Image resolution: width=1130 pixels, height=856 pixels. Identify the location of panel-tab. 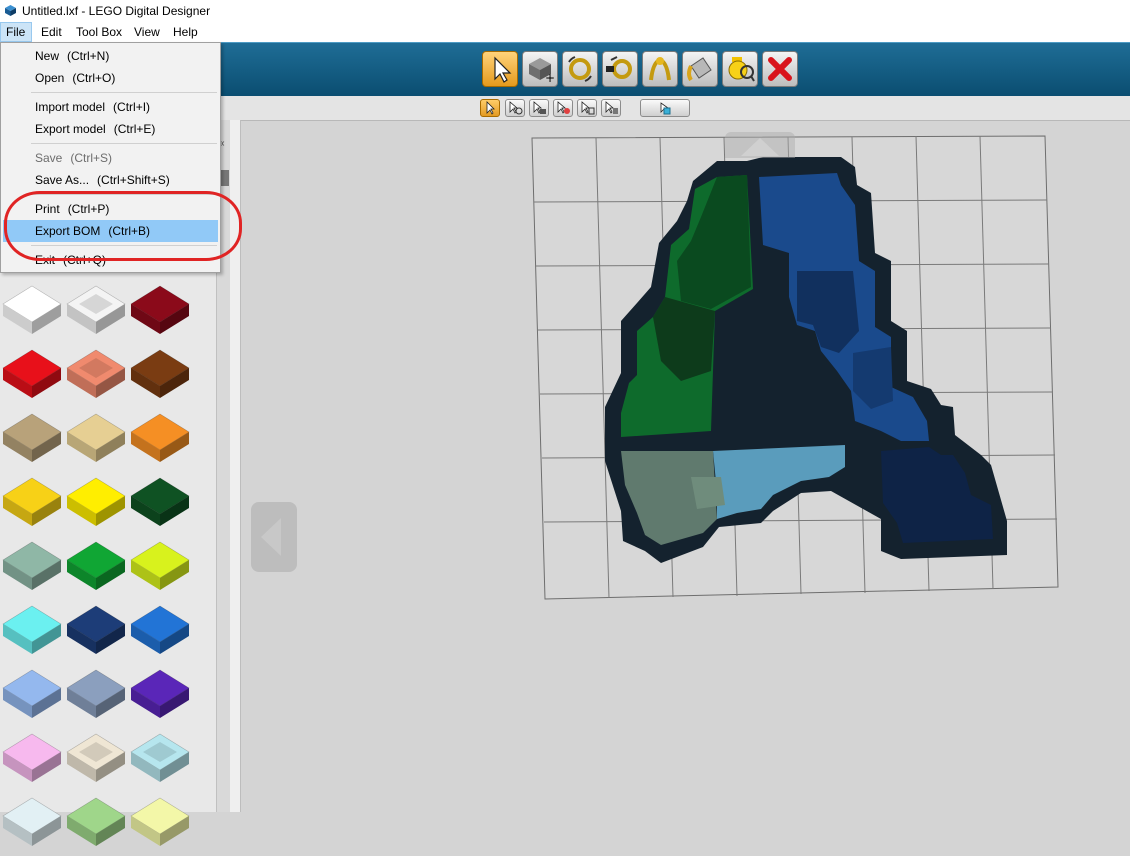
(225, 178).